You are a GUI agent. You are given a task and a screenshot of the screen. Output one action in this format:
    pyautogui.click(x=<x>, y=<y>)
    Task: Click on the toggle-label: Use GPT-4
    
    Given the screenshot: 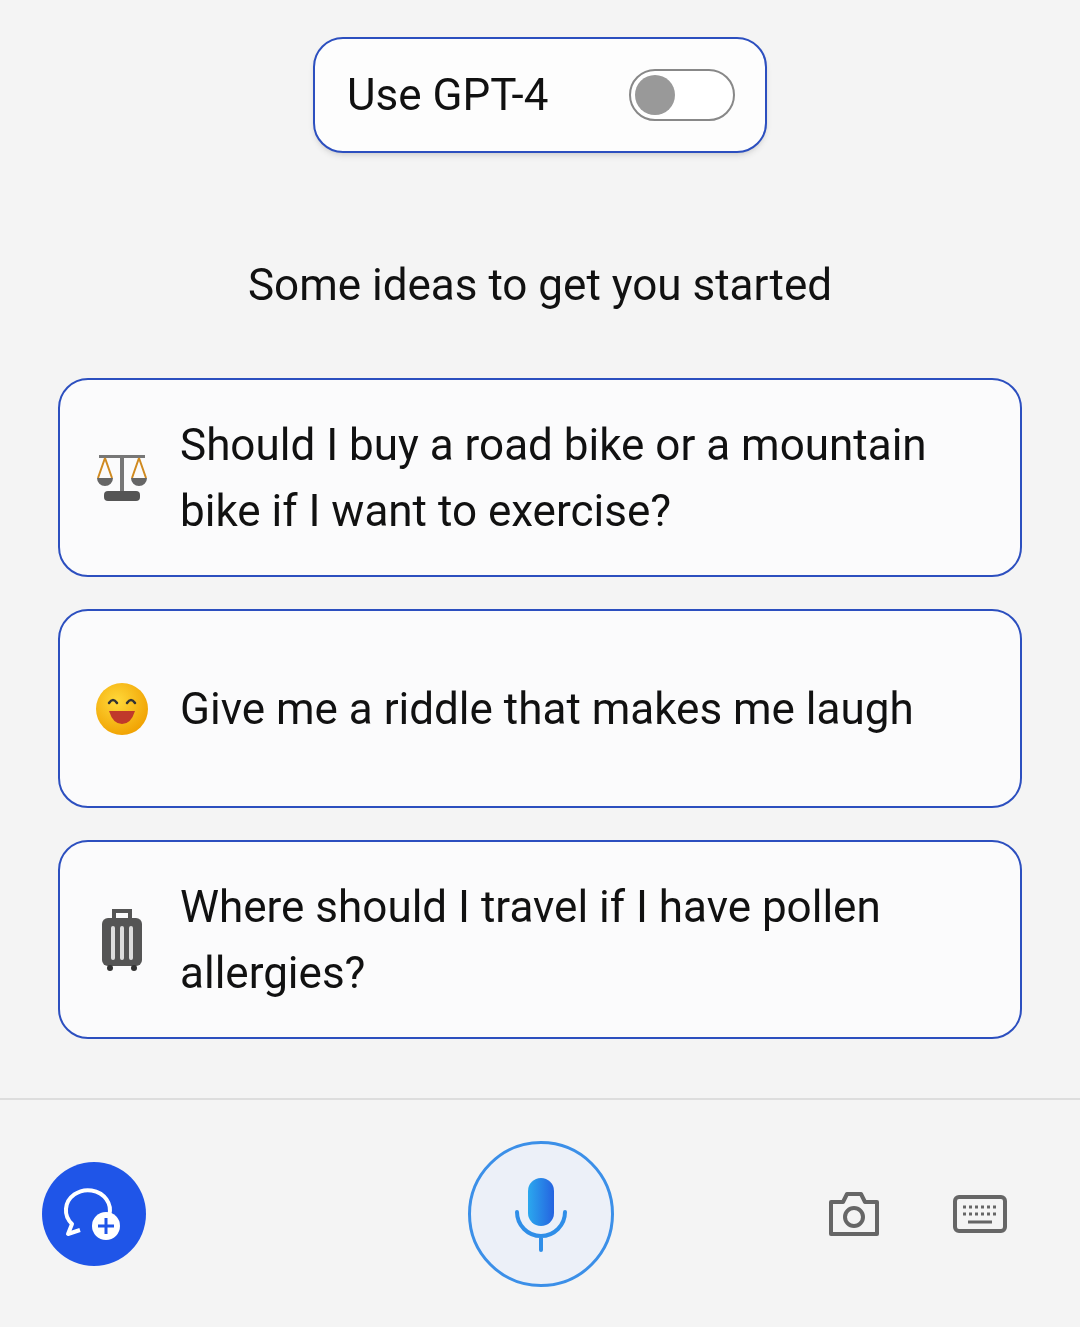 What is the action you would take?
    pyautogui.click(x=448, y=95)
    